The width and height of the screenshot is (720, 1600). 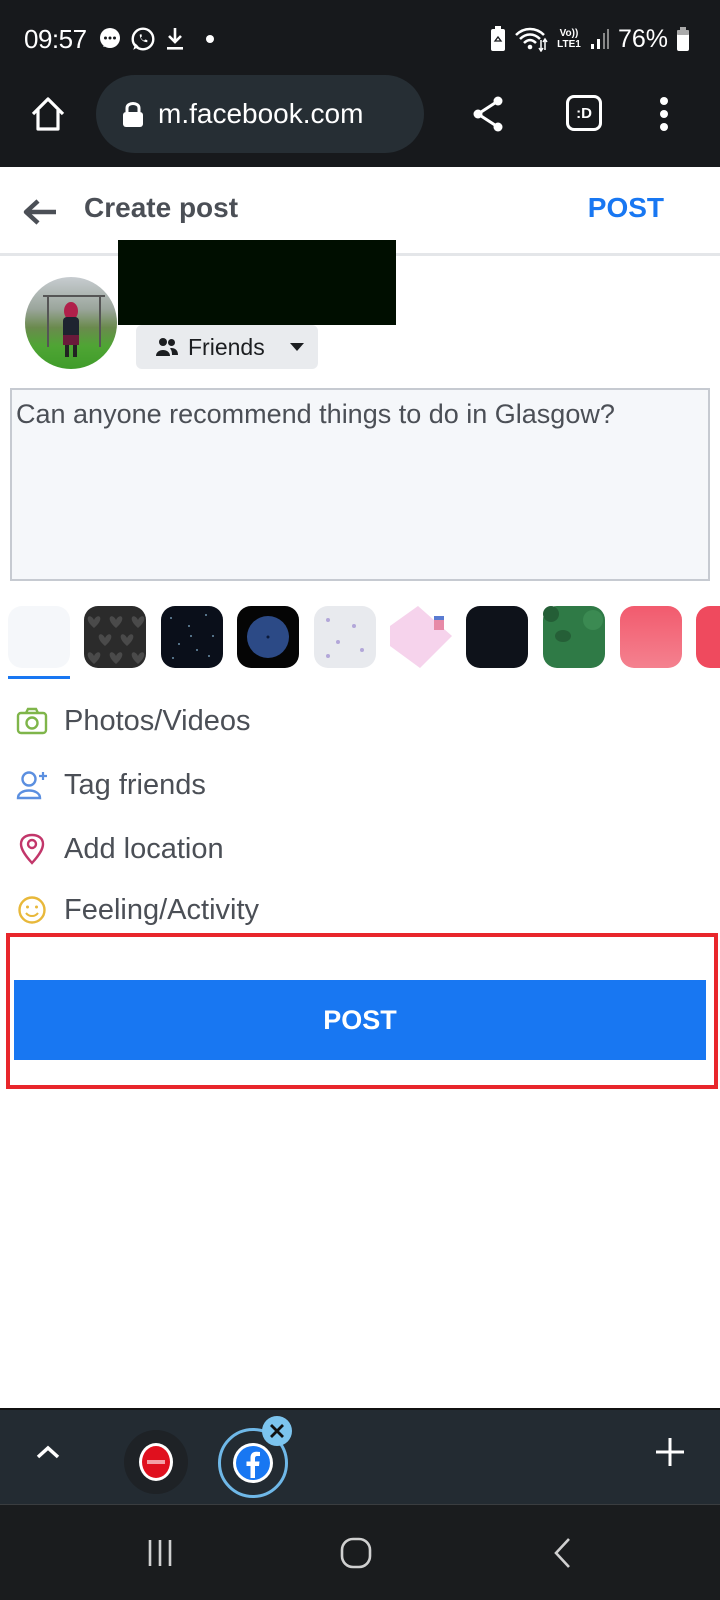 I want to click on hearts-pattern-icon, so click(x=116, y=640).